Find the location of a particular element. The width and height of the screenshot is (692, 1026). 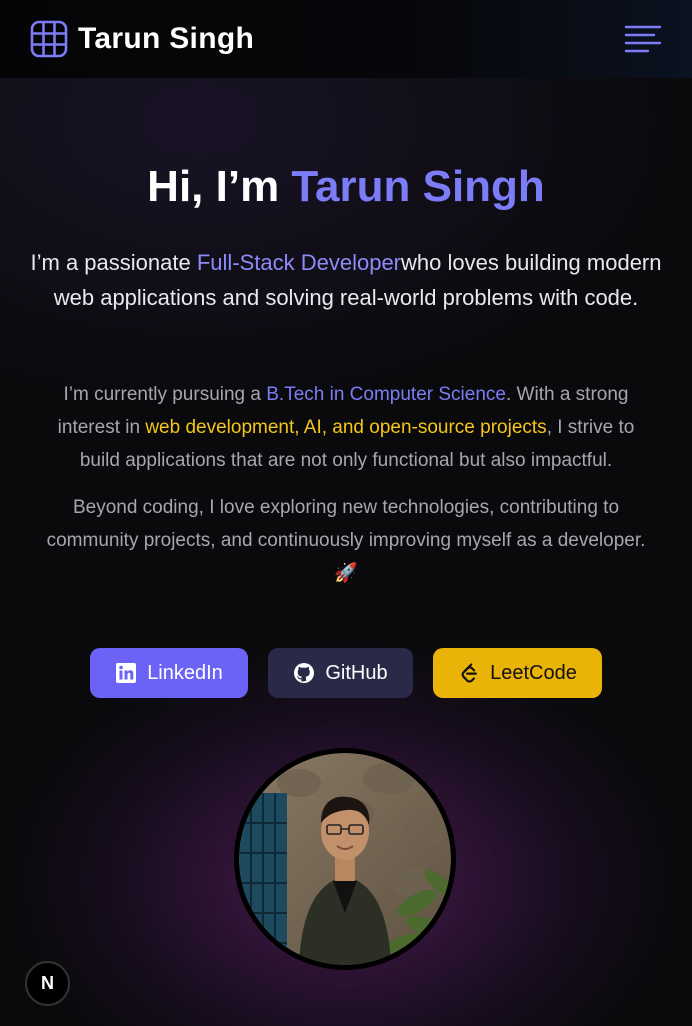

profile-photo-frame is located at coordinates (345, 859).